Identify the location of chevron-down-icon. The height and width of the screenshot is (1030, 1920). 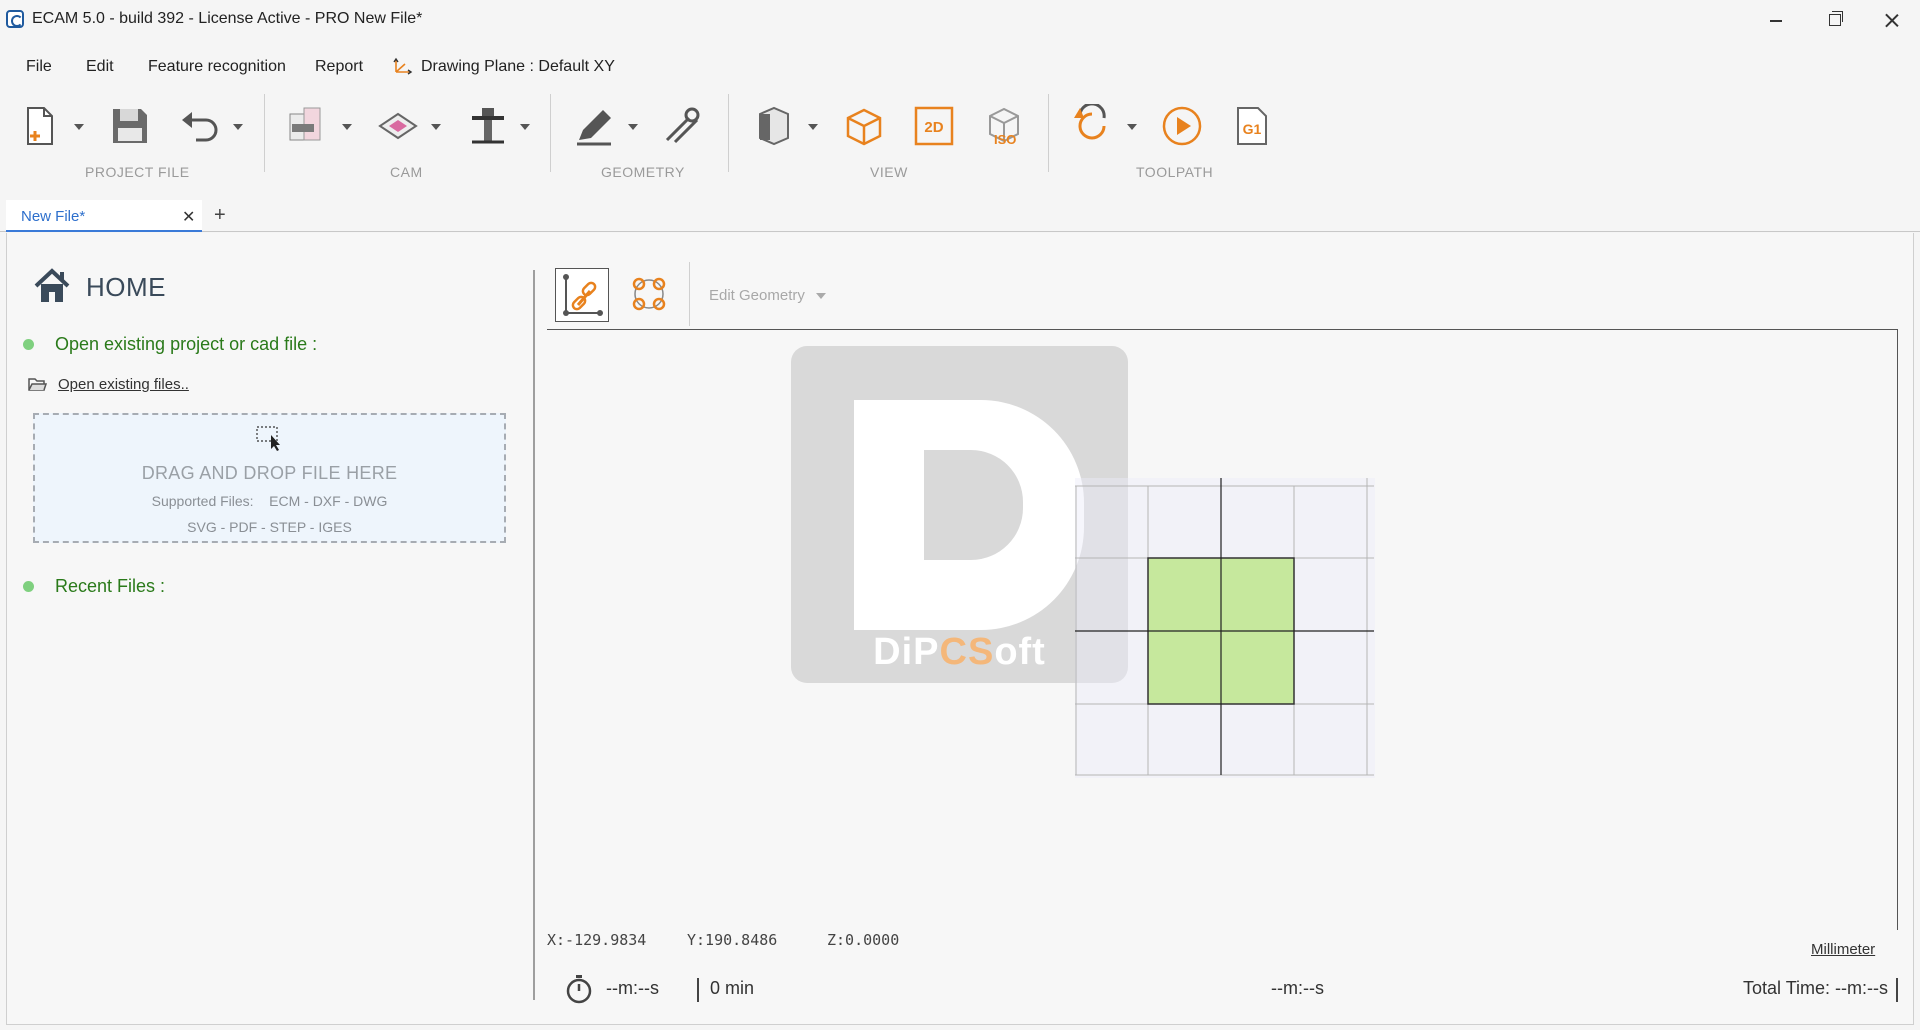
(821, 296).